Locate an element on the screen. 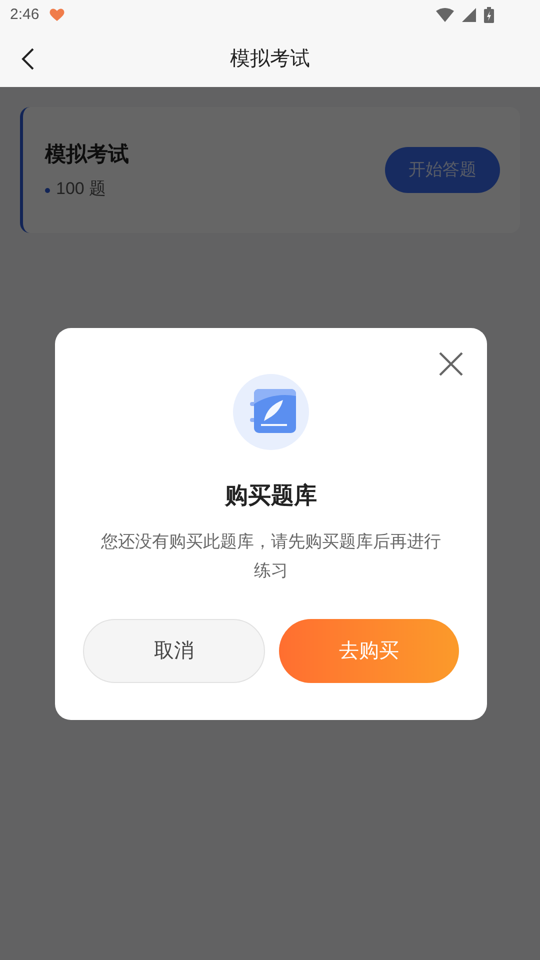  exam-title: 模拟考试 is located at coordinates (87, 155).